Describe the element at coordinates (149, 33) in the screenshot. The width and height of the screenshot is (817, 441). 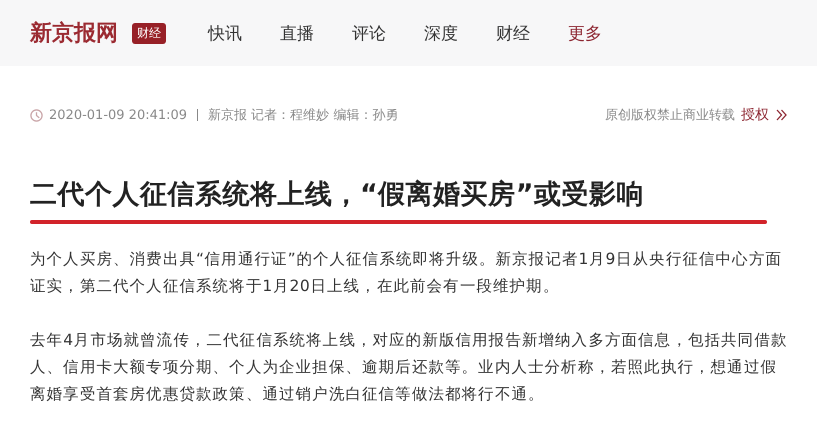
I see `channel-badge: 财经` at that location.